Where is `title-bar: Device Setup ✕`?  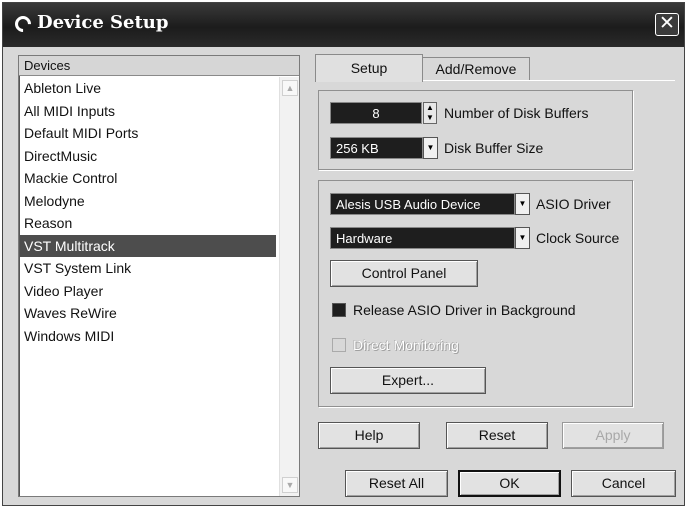
title-bar: Device Setup ✕ is located at coordinates (343, 25).